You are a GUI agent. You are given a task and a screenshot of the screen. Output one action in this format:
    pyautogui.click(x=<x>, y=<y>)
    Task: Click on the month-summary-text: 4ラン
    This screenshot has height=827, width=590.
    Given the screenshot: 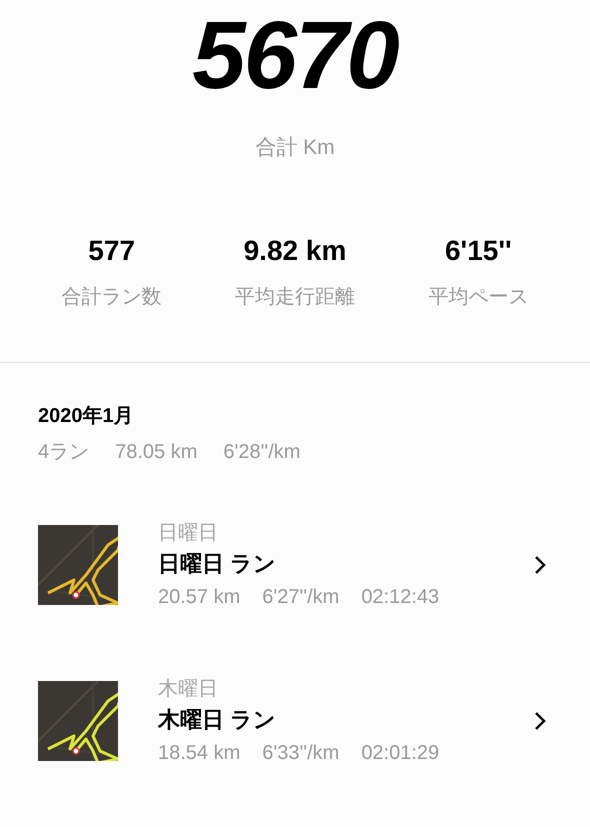 What is the action you would take?
    pyautogui.click(x=64, y=452)
    